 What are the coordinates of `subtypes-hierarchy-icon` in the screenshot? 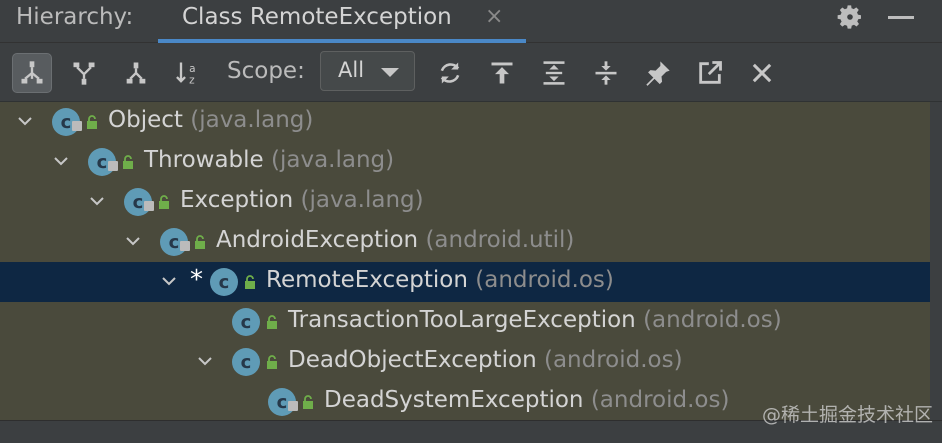 It's located at (32, 72).